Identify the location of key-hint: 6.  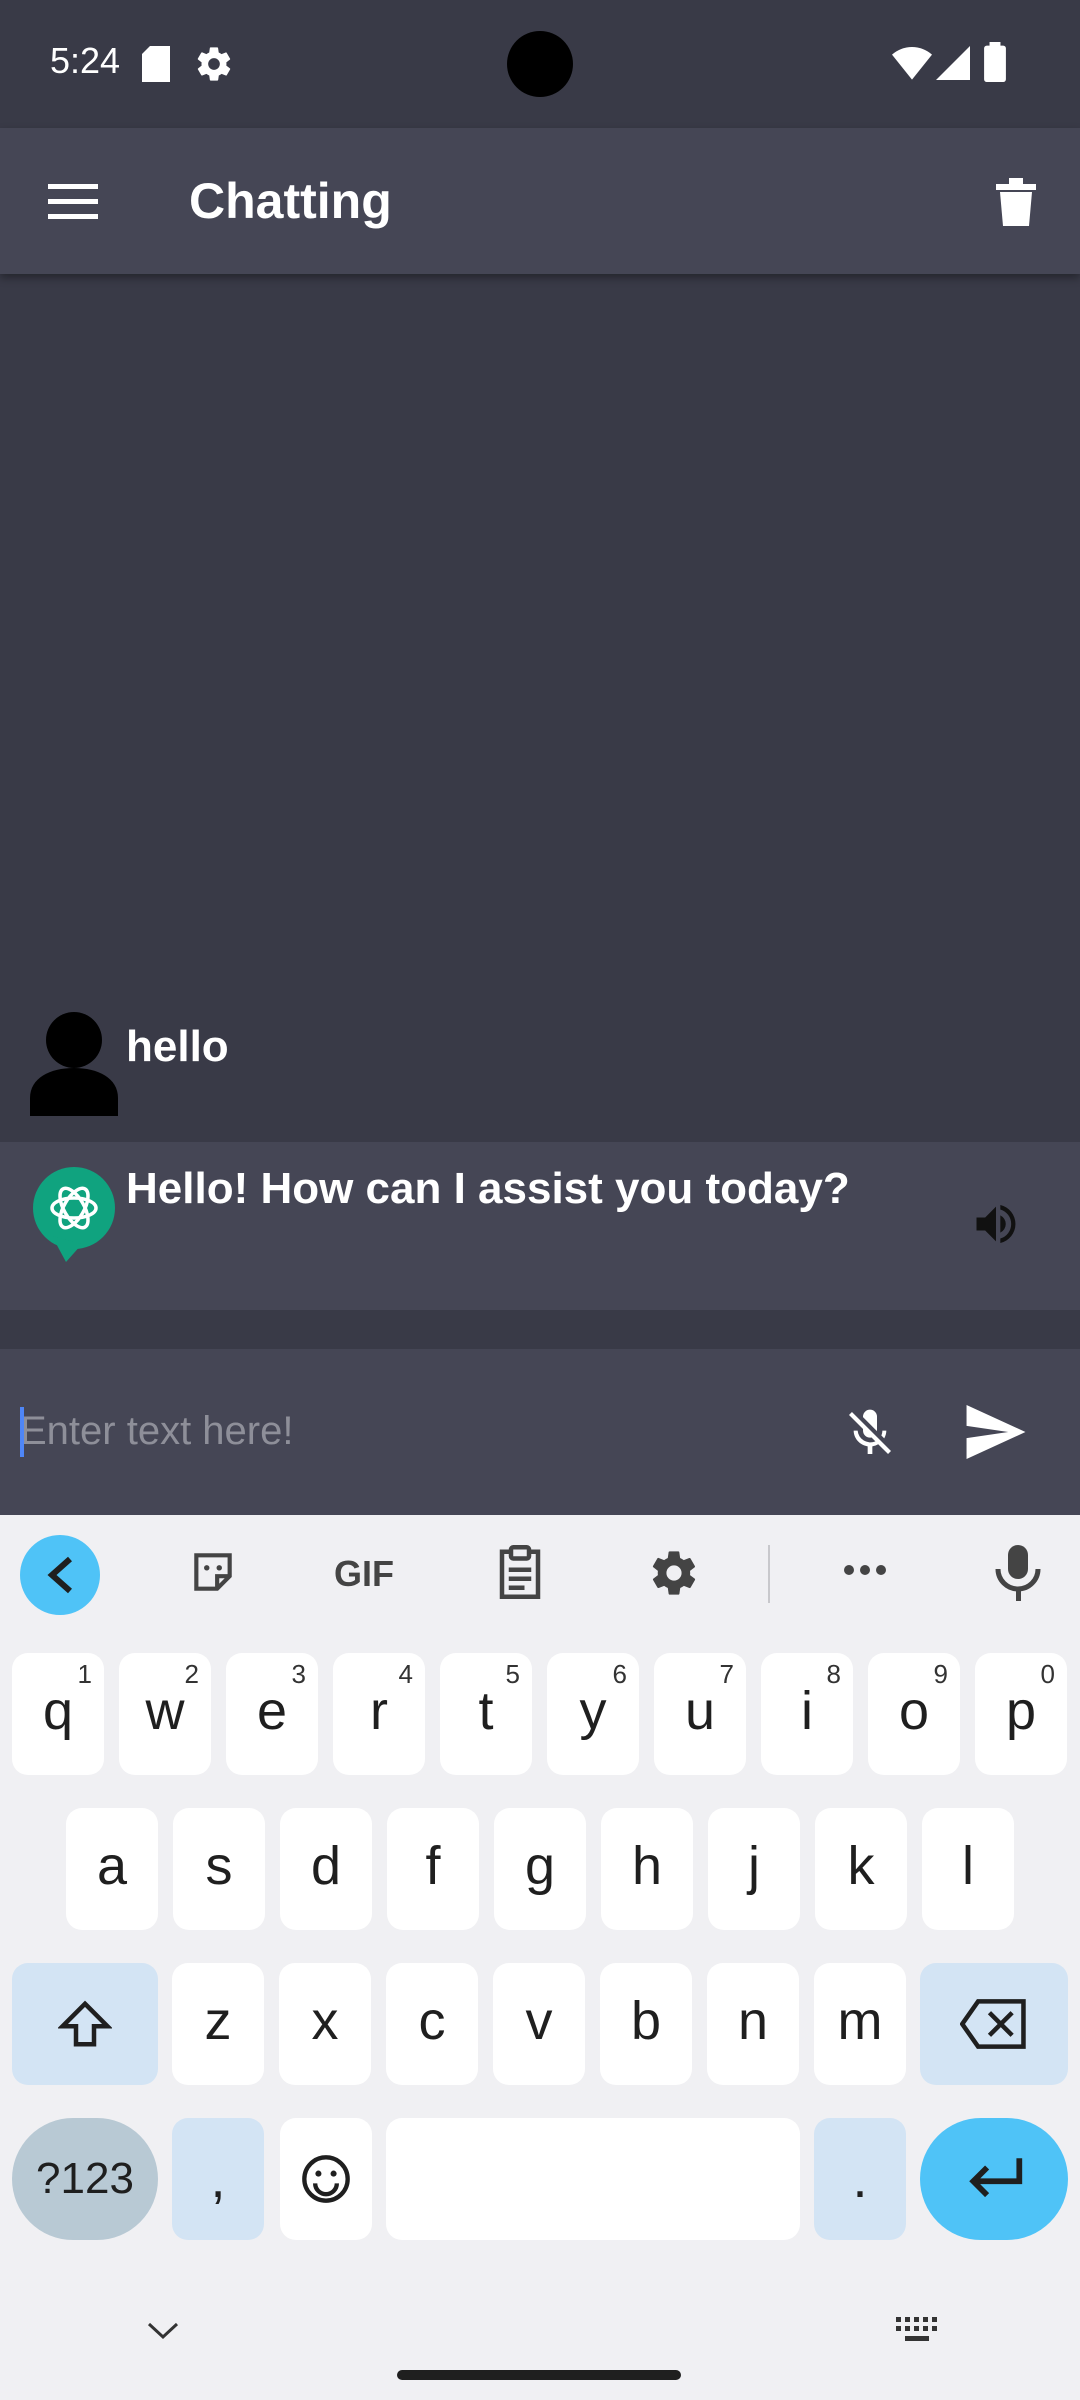
(619, 1674).